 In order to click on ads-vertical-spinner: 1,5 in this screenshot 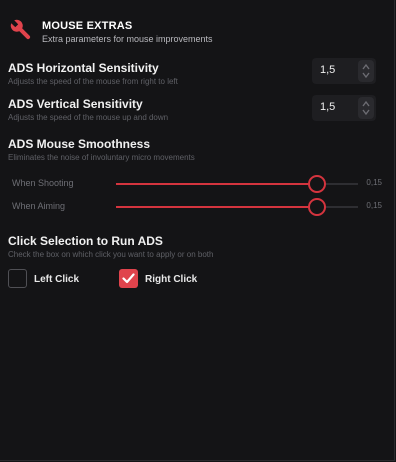, I will do `click(344, 108)`.